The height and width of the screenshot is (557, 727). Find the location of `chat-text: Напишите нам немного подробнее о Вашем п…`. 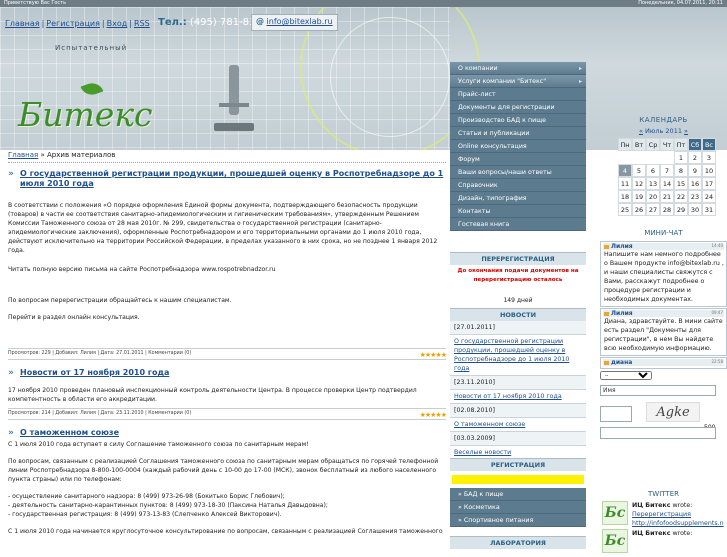

chat-text: Напишите нам немного подробнее о Вашем п… is located at coordinates (664, 277).